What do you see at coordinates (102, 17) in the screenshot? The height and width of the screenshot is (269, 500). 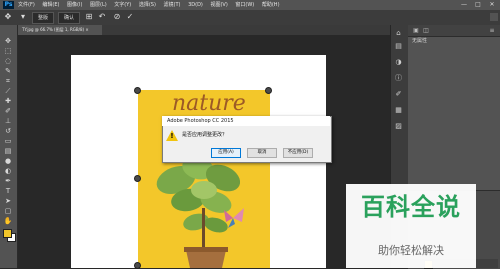 I see `reset-icon: ↶` at bounding box center [102, 17].